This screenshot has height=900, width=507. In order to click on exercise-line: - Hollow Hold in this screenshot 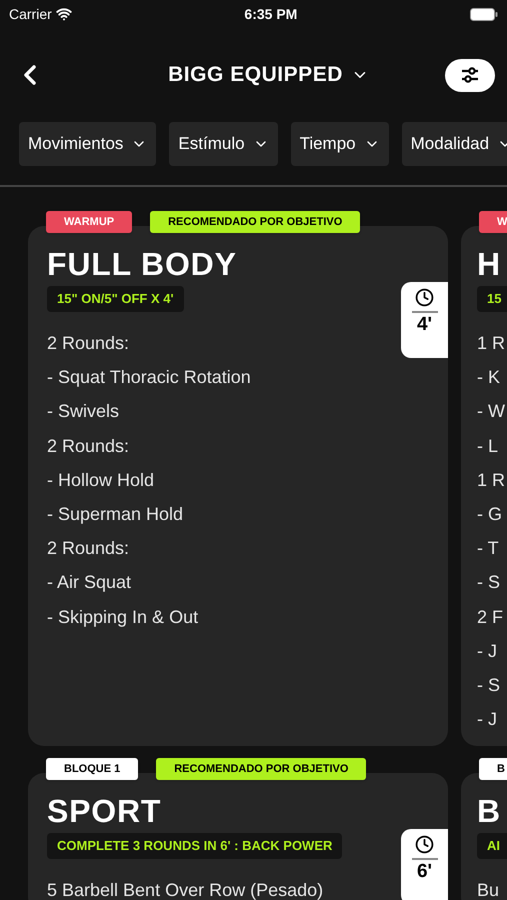, I will do `click(100, 480)`.